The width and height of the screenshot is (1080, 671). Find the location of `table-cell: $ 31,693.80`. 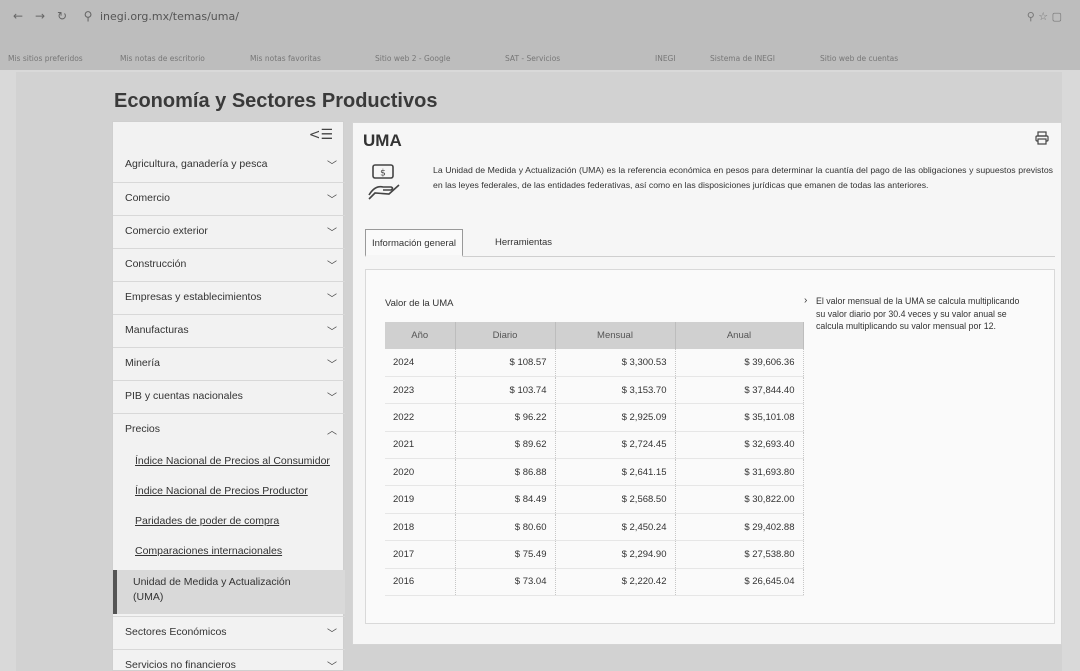

table-cell: $ 31,693.80 is located at coordinates (739, 472).